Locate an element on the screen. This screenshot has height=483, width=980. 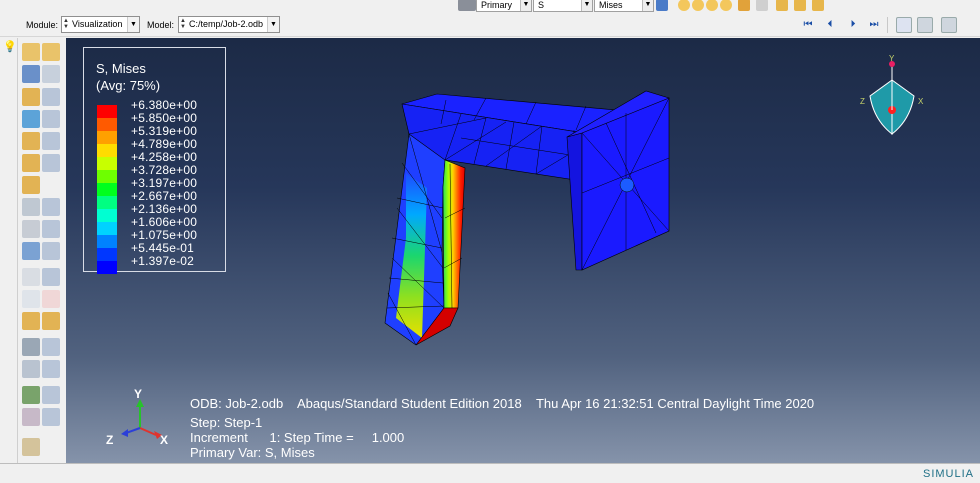
output-position-select: Primary ▼ is located at coordinates (504, 6).